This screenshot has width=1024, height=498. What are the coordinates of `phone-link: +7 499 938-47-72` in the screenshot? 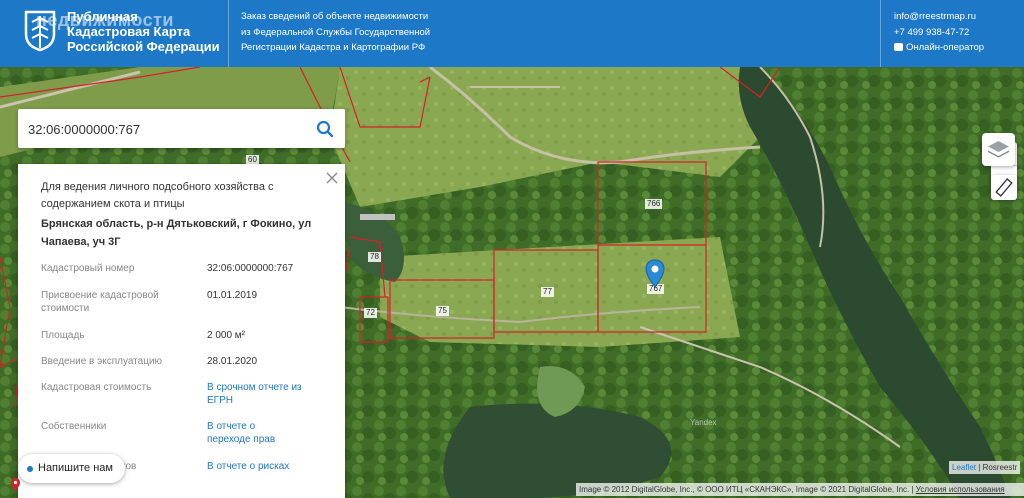 It's located at (939, 33).